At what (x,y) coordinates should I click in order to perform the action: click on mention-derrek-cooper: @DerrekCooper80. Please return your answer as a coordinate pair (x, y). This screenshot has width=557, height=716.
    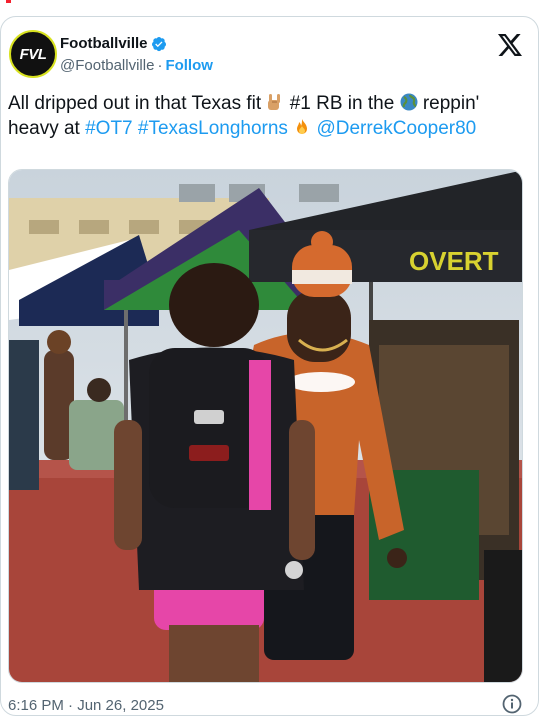
    Looking at the image, I should click on (396, 128).